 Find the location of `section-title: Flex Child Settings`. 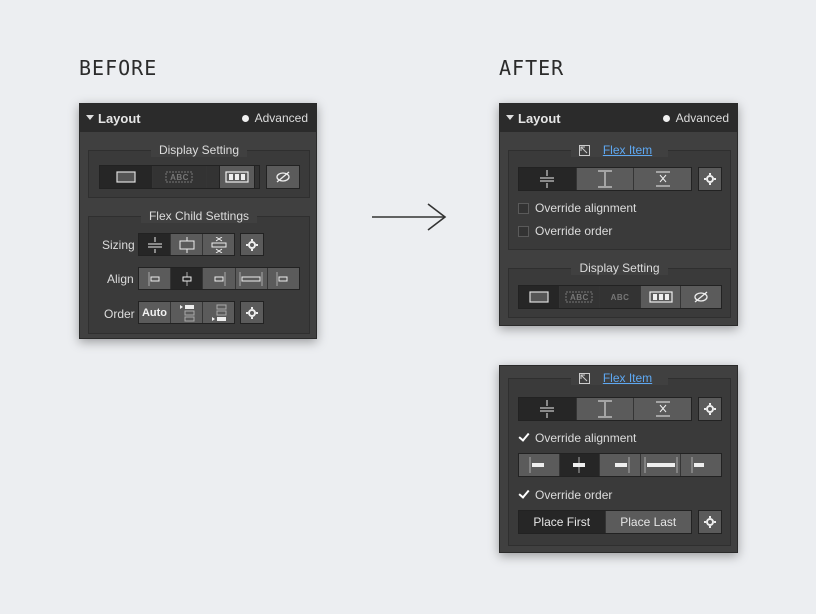

section-title: Flex Child Settings is located at coordinates (199, 216).